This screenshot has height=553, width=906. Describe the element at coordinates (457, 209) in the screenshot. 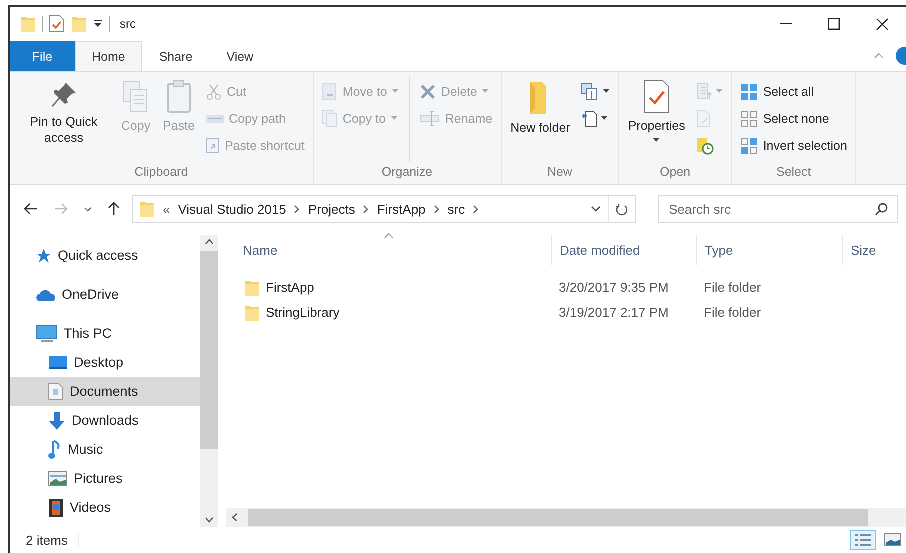

I see `breadcrumb: src` at that location.